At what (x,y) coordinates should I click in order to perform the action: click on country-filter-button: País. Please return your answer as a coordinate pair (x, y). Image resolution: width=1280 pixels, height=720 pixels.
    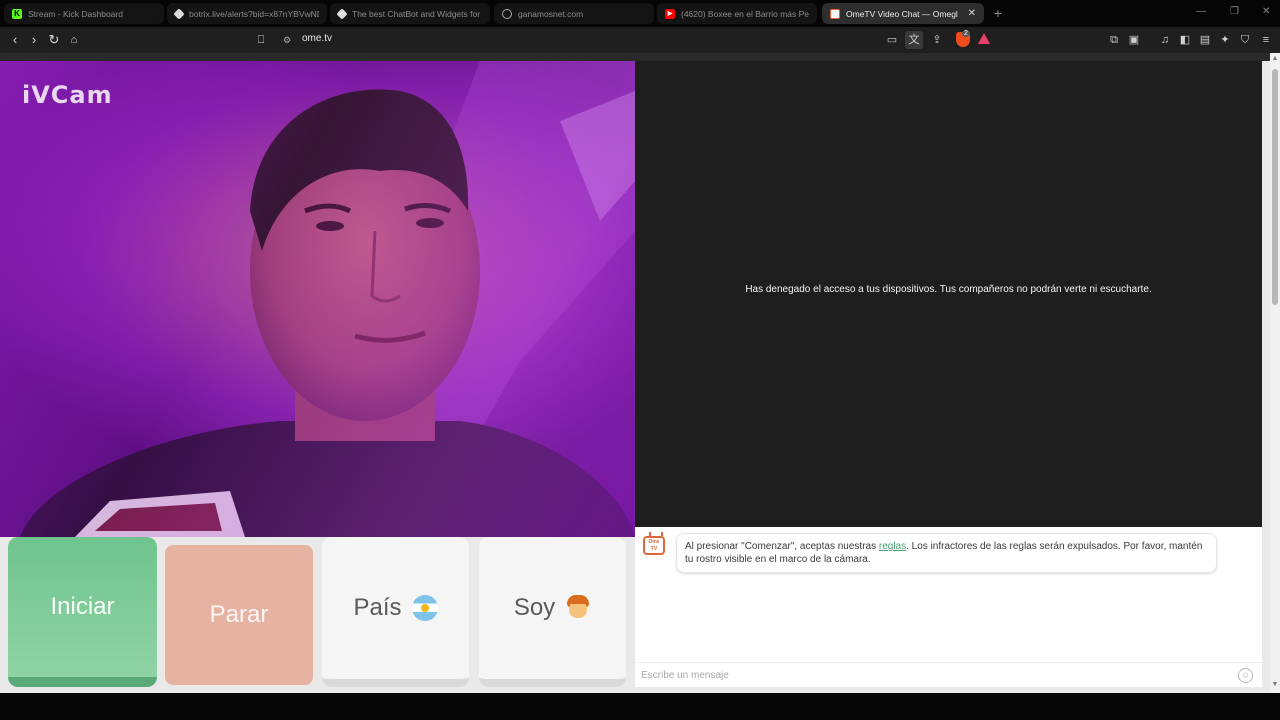
    Looking at the image, I should click on (395, 612).